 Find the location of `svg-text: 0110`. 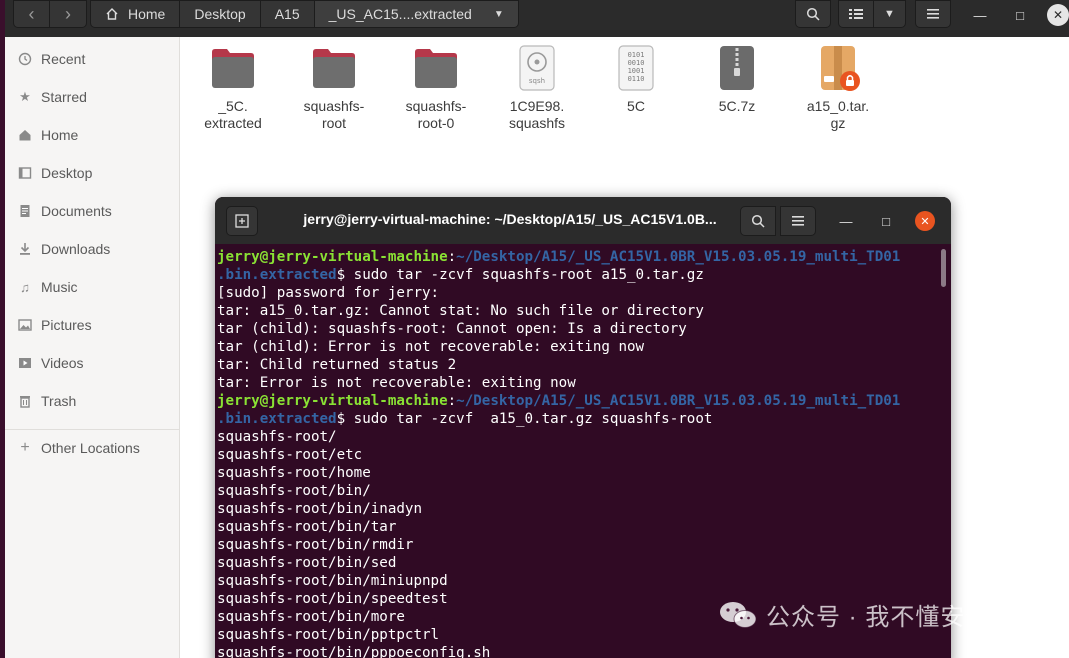

svg-text: 0110 is located at coordinates (636, 79).